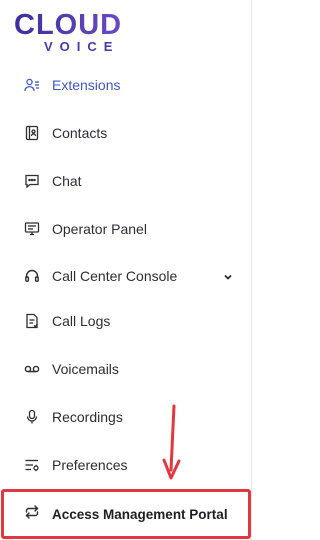 The height and width of the screenshot is (540, 320). I want to click on sidebar-item-preferences: Preferences, so click(125, 465).